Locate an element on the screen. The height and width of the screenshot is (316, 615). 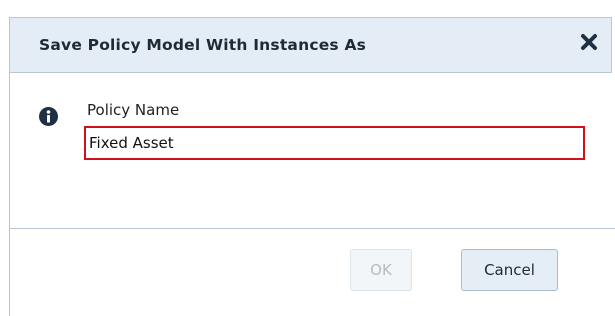
ok-button: OK is located at coordinates (381, 270).